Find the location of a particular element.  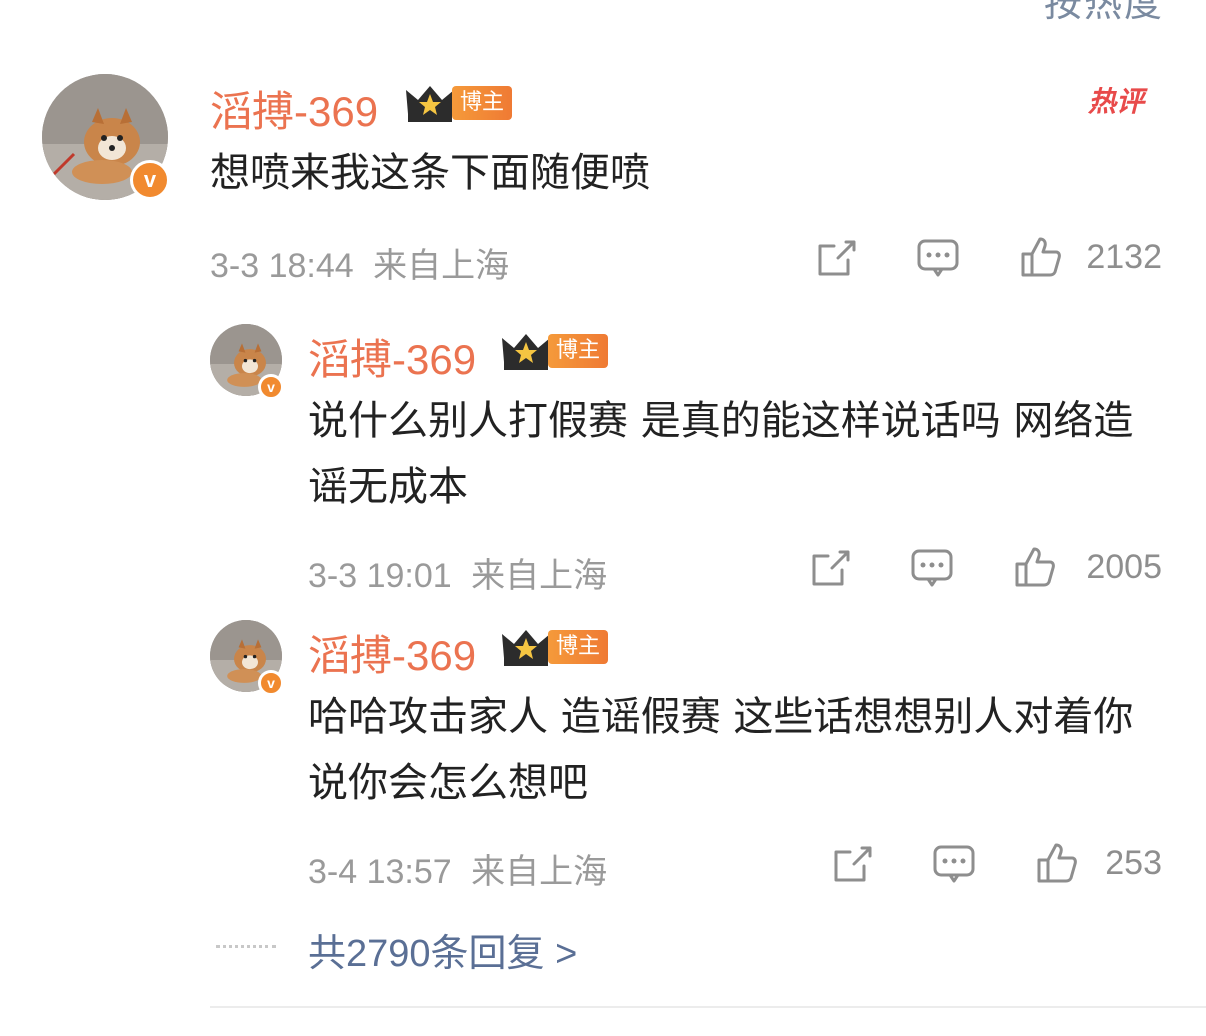

comment-location: 来自上海 is located at coordinates (441, 266).